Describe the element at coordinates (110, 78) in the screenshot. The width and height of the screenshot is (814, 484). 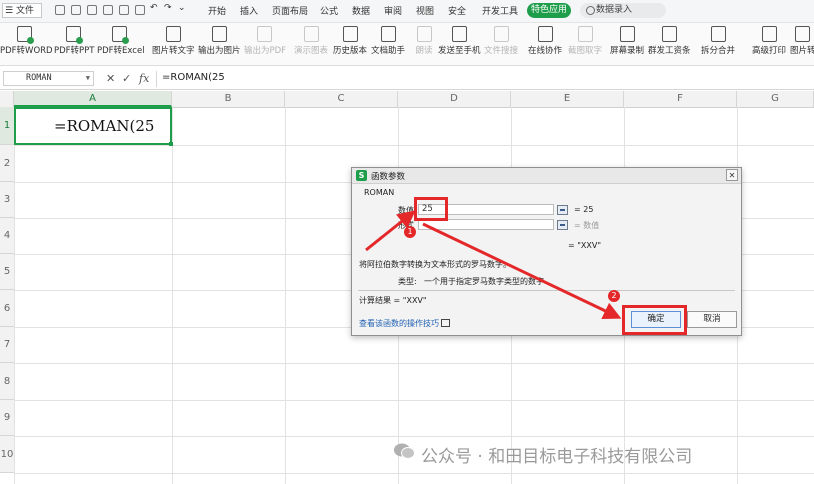
I see `cancel-formula-icon: ✕` at that location.